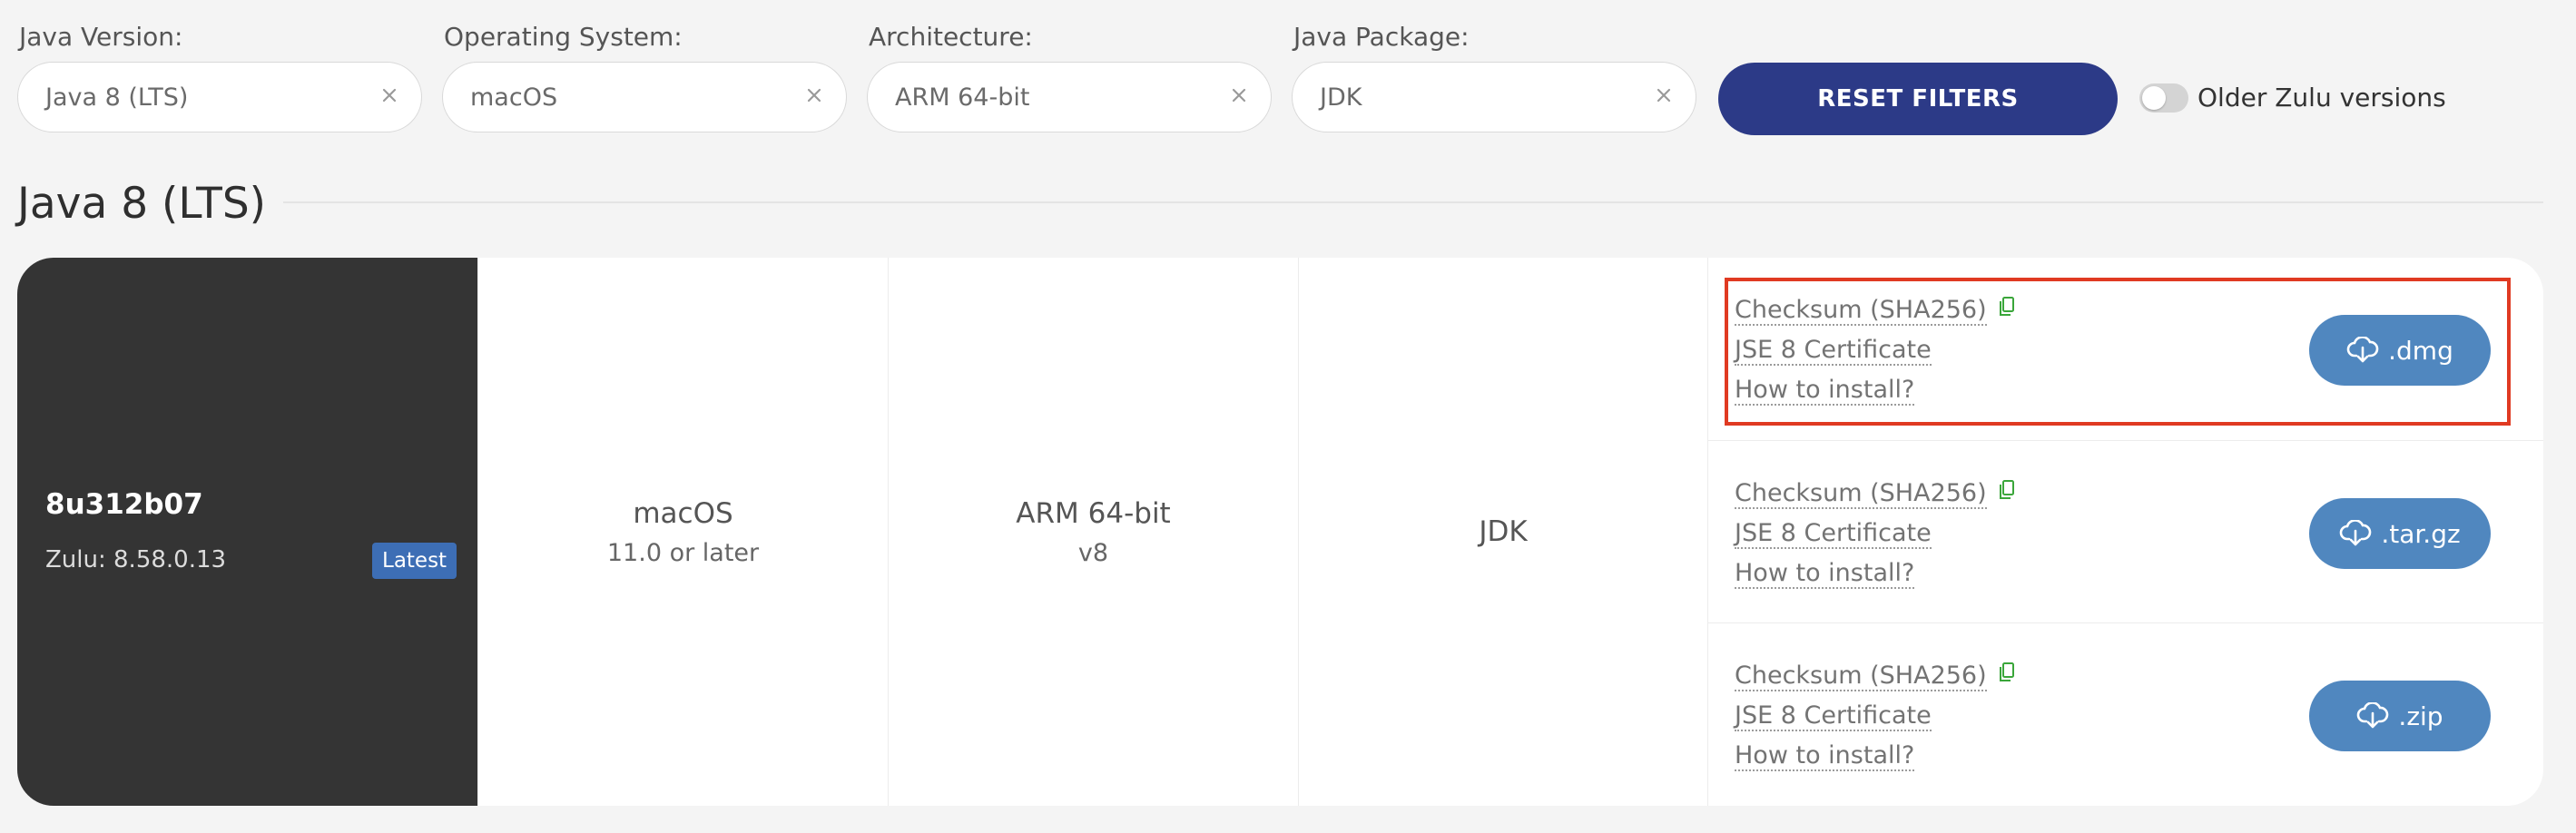 This screenshot has height=833, width=2576. I want to click on zulu-version: Zulu: 8.58.0.13, so click(136, 559).